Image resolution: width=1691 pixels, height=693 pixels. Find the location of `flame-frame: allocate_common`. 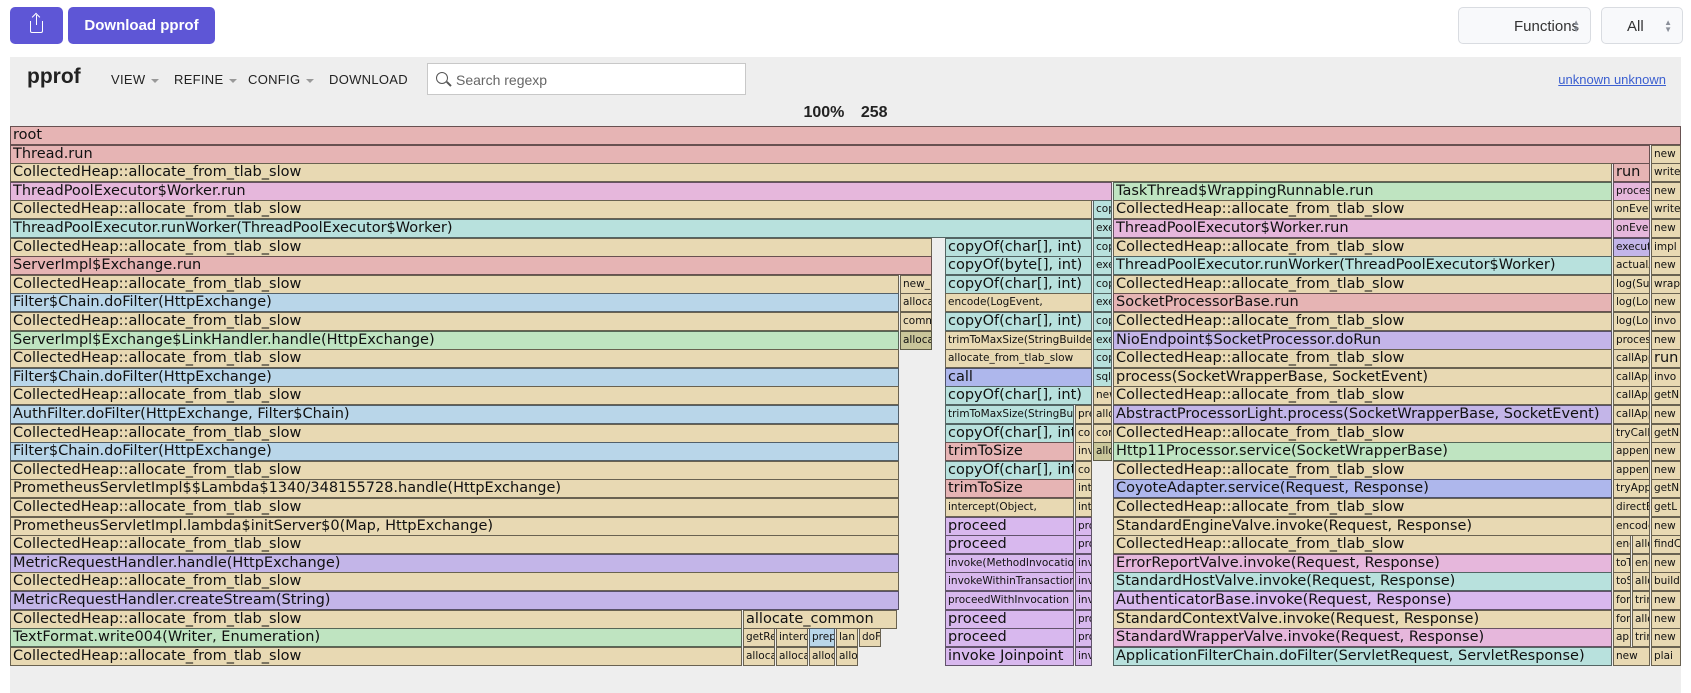

flame-frame: allocate_common is located at coordinates (820, 619).